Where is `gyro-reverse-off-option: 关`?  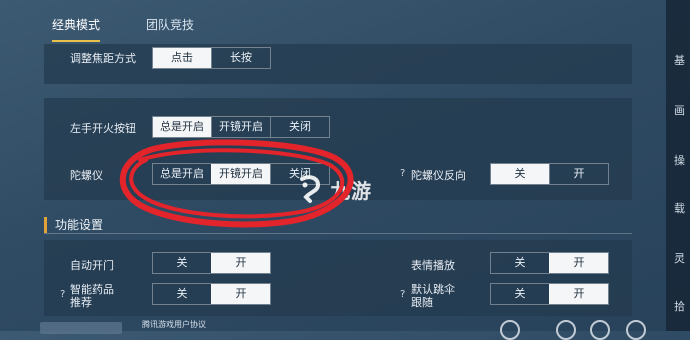 gyro-reverse-off-option: 关 is located at coordinates (520, 174).